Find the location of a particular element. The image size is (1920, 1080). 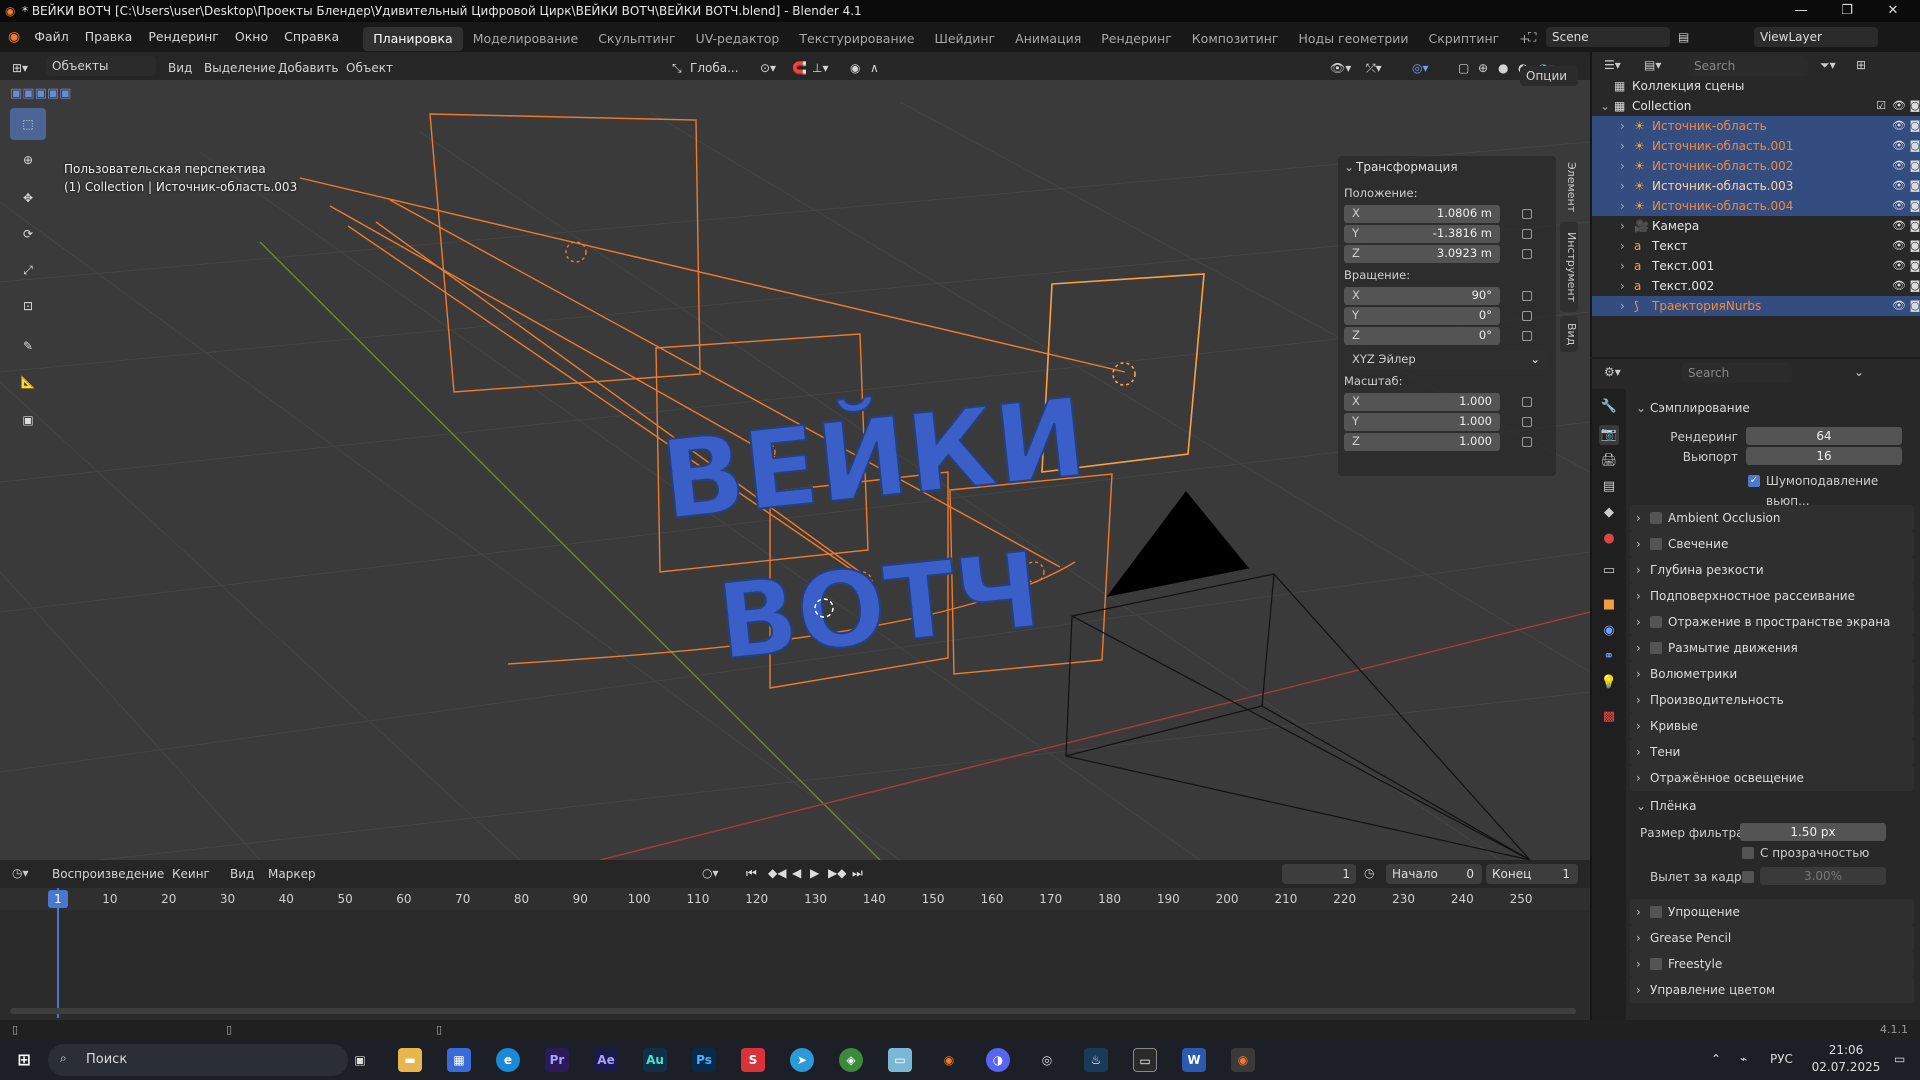

jump-start-icon: ⏮ is located at coordinates (751, 873).